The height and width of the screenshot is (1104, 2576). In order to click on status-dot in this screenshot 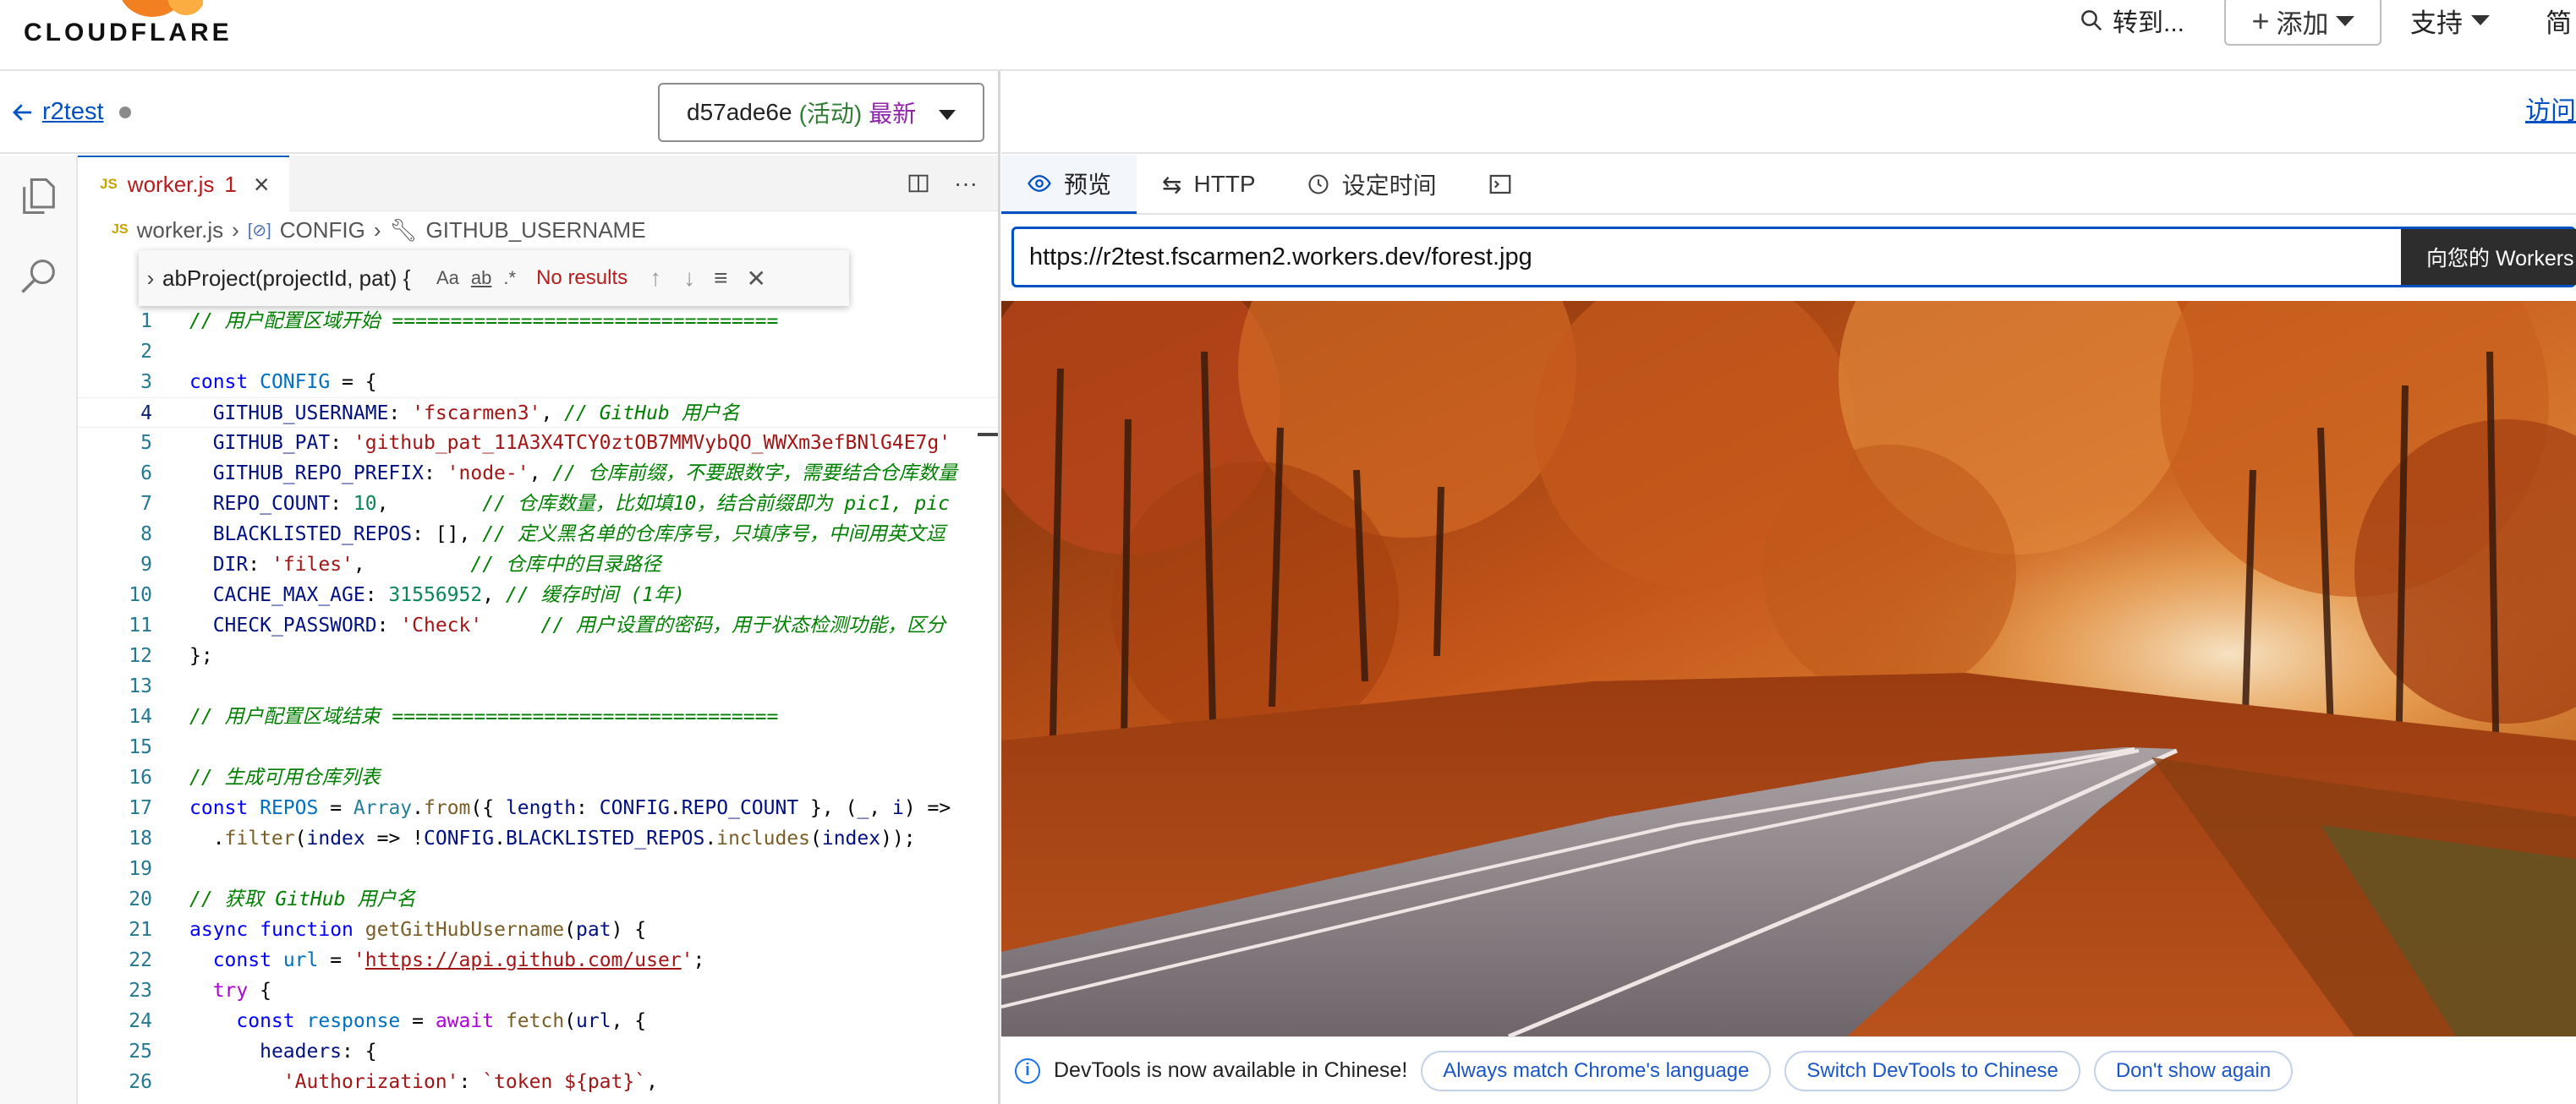, I will do `click(124, 112)`.